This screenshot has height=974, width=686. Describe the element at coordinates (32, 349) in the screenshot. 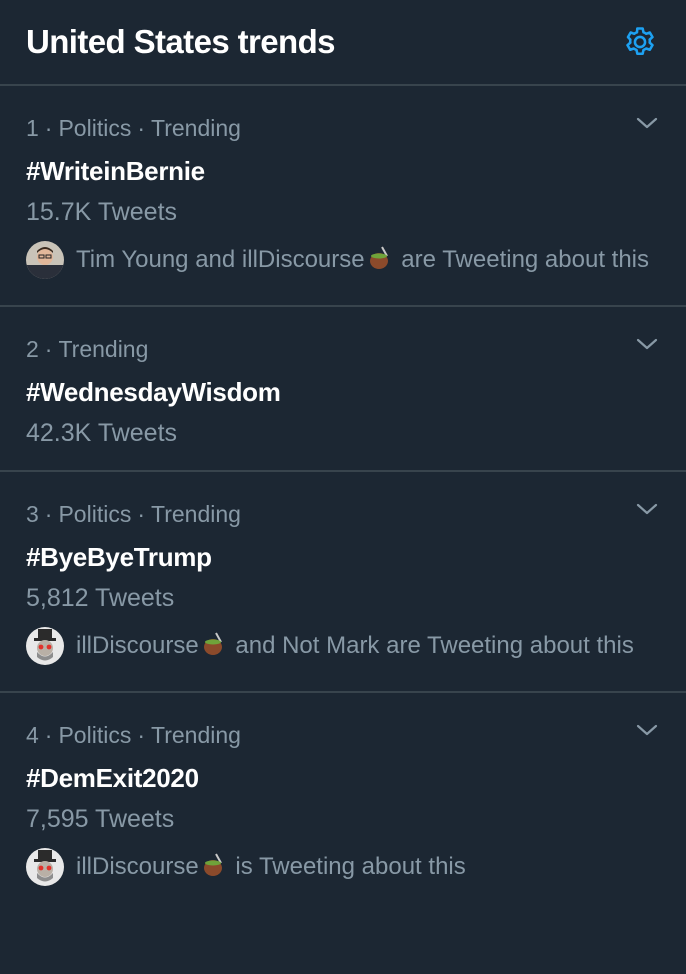

I see `trend-rank: 2` at that location.